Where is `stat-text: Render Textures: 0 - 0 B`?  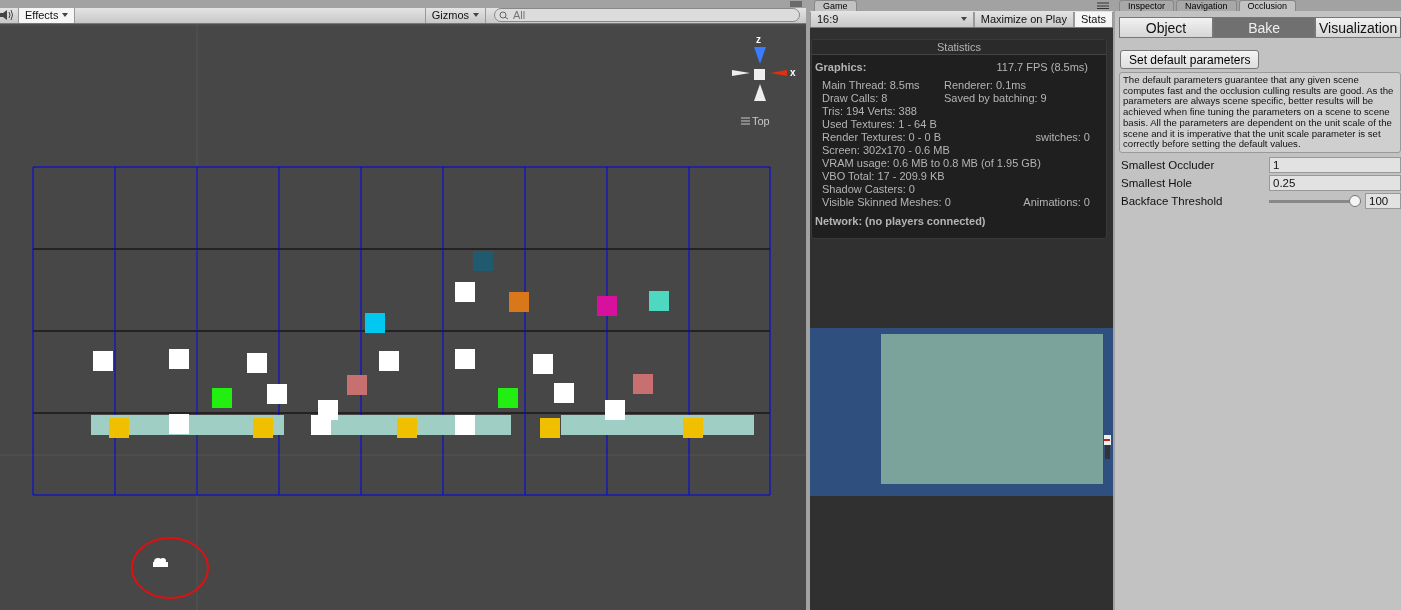
stat-text: Render Textures: 0 - 0 B is located at coordinates (882, 137).